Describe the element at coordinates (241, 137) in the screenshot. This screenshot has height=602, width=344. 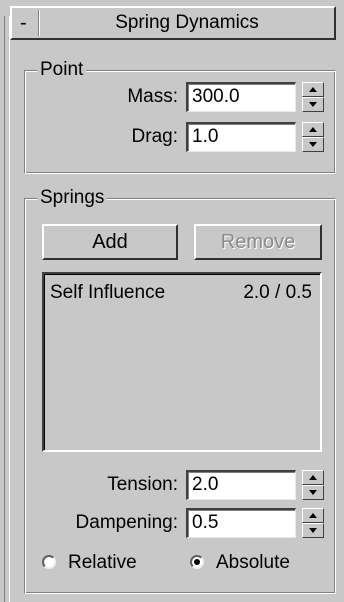
I see `drag-field: 1.0` at that location.